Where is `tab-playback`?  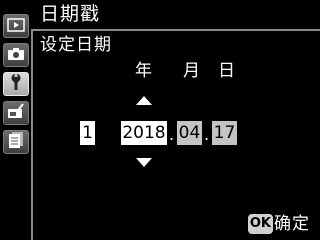
tab-playback is located at coordinates (16, 26).